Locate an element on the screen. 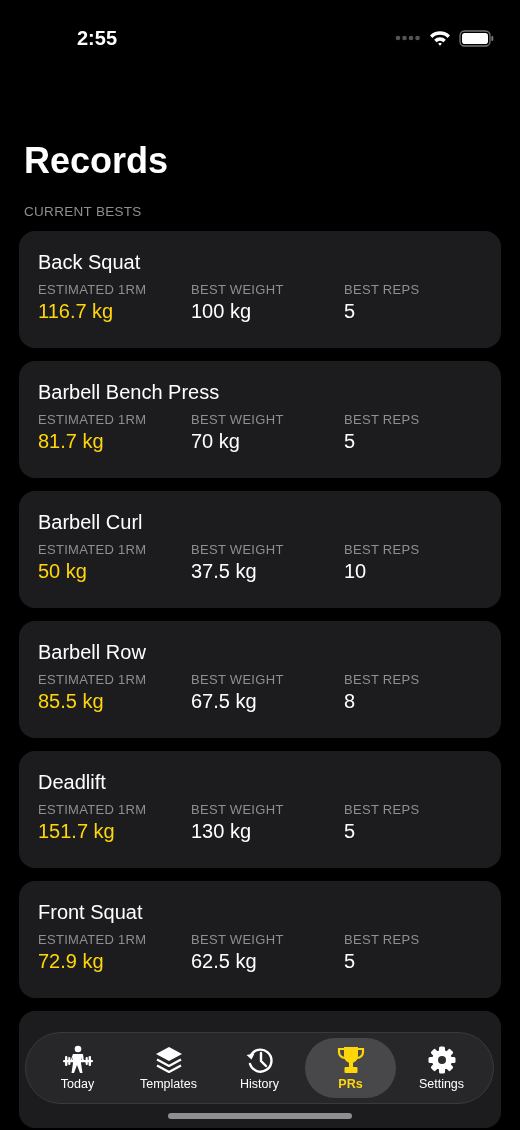 The image size is (520, 1130). exercise-name: Barbell Curl is located at coordinates (91, 522).